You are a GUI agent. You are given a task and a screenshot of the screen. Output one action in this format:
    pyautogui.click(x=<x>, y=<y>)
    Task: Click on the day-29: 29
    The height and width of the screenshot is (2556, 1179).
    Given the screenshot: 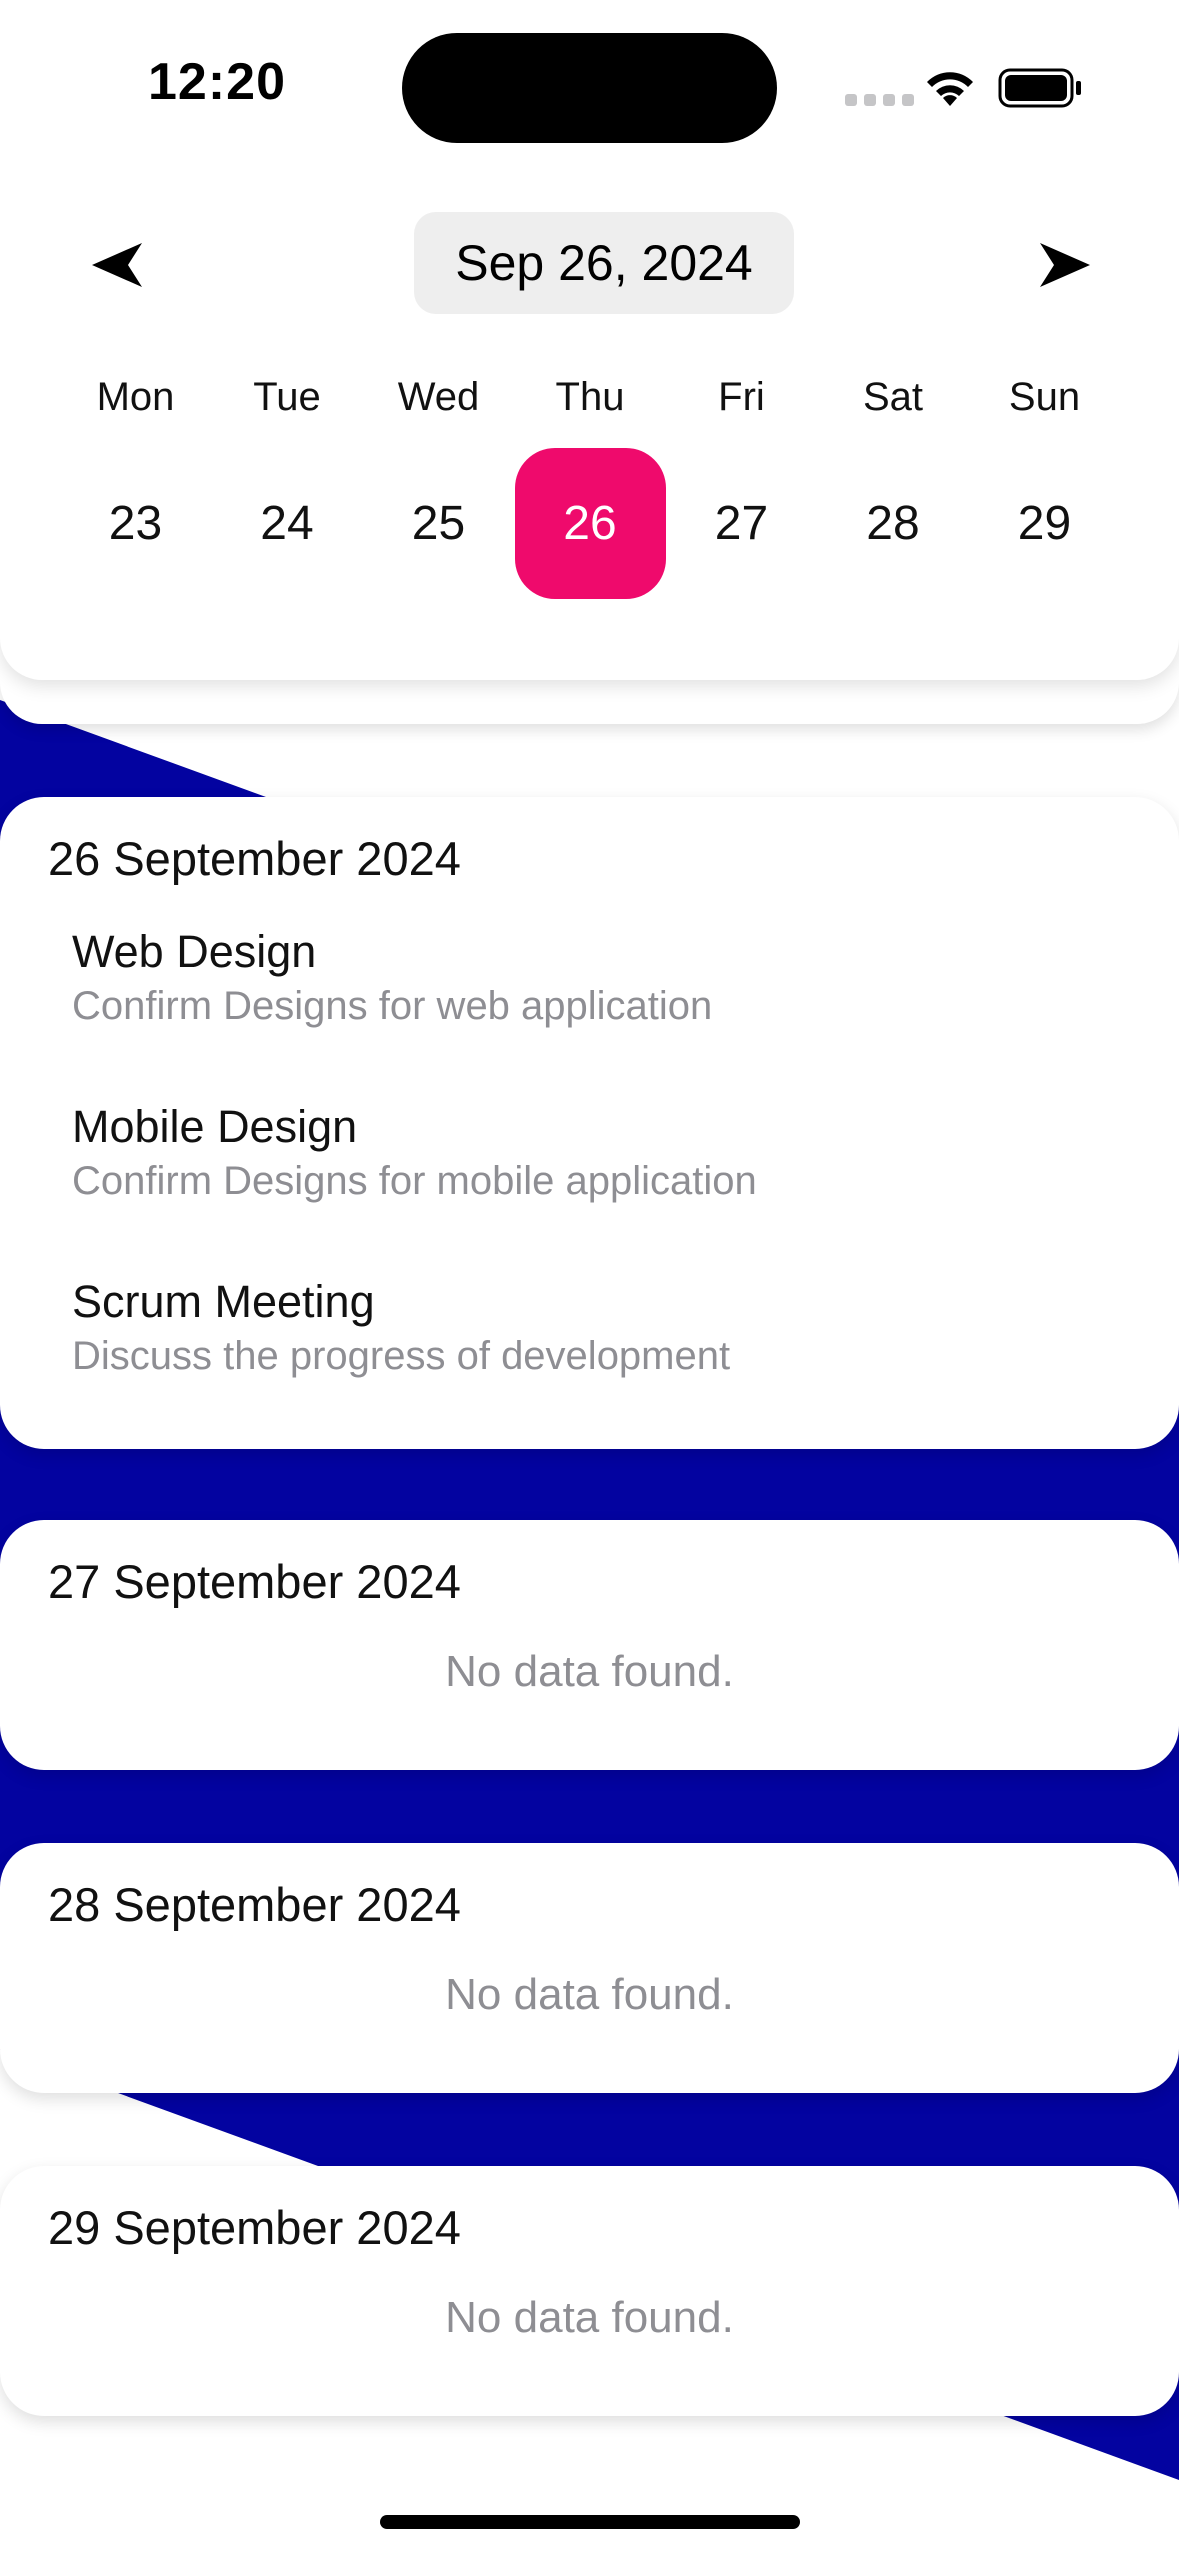 What is the action you would take?
    pyautogui.click(x=1044, y=523)
    